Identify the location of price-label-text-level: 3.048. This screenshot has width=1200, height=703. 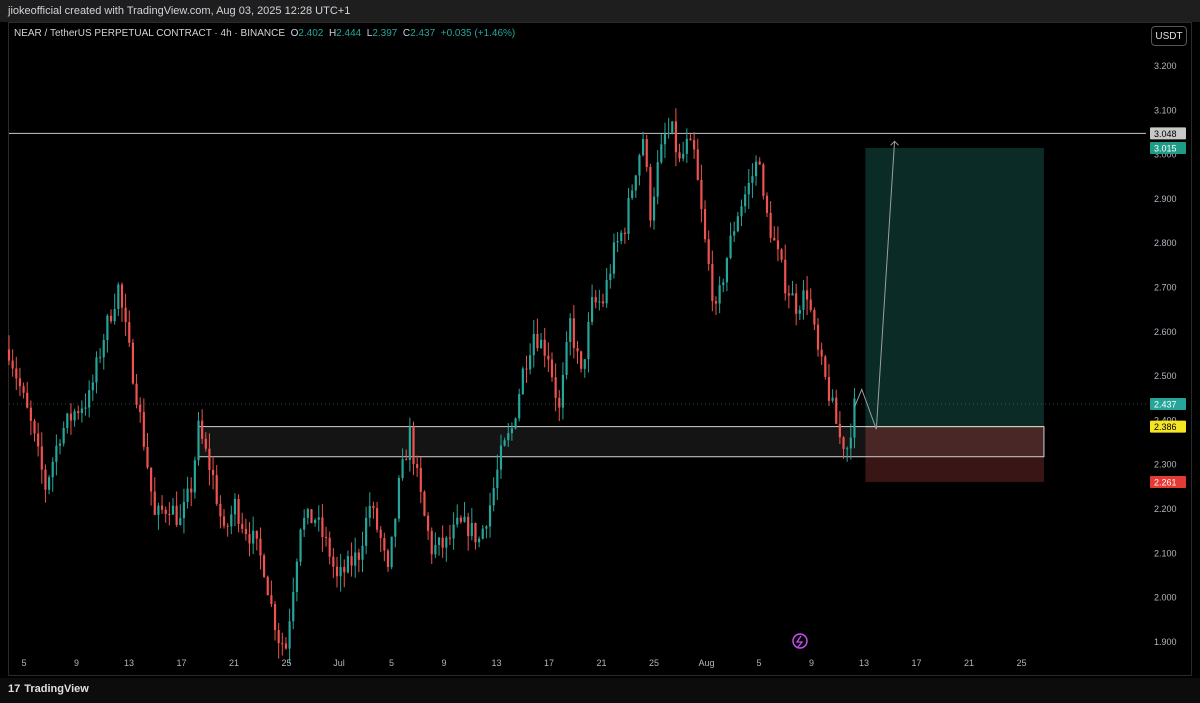
(1165, 134).